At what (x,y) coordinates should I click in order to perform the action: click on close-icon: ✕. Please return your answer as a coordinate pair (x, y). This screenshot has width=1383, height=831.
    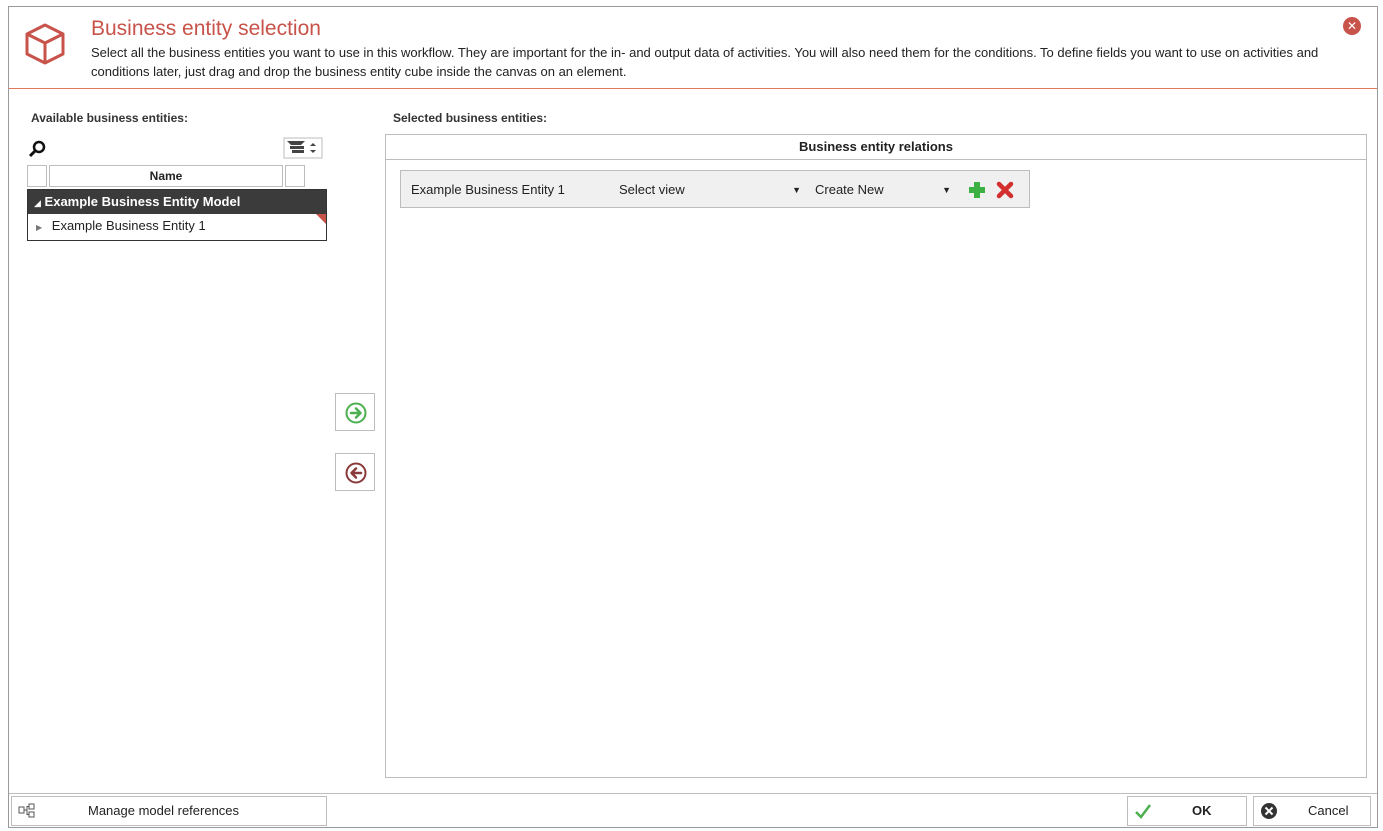
    Looking at the image, I should click on (1352, 26).